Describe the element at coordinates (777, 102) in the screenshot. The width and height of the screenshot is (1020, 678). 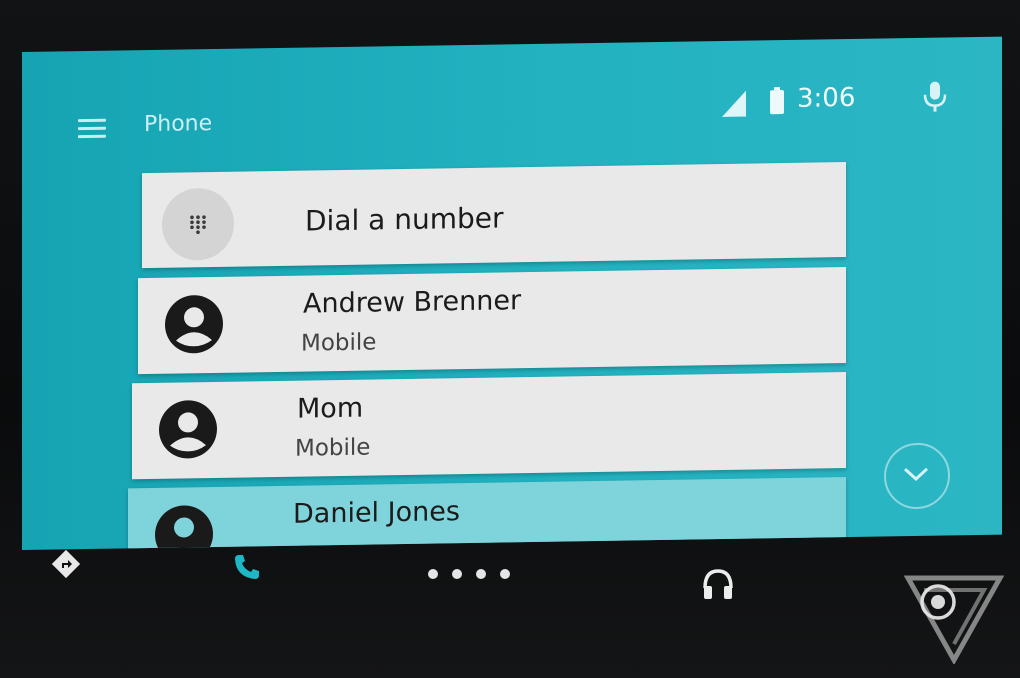
I see `battery-icon` at that location.